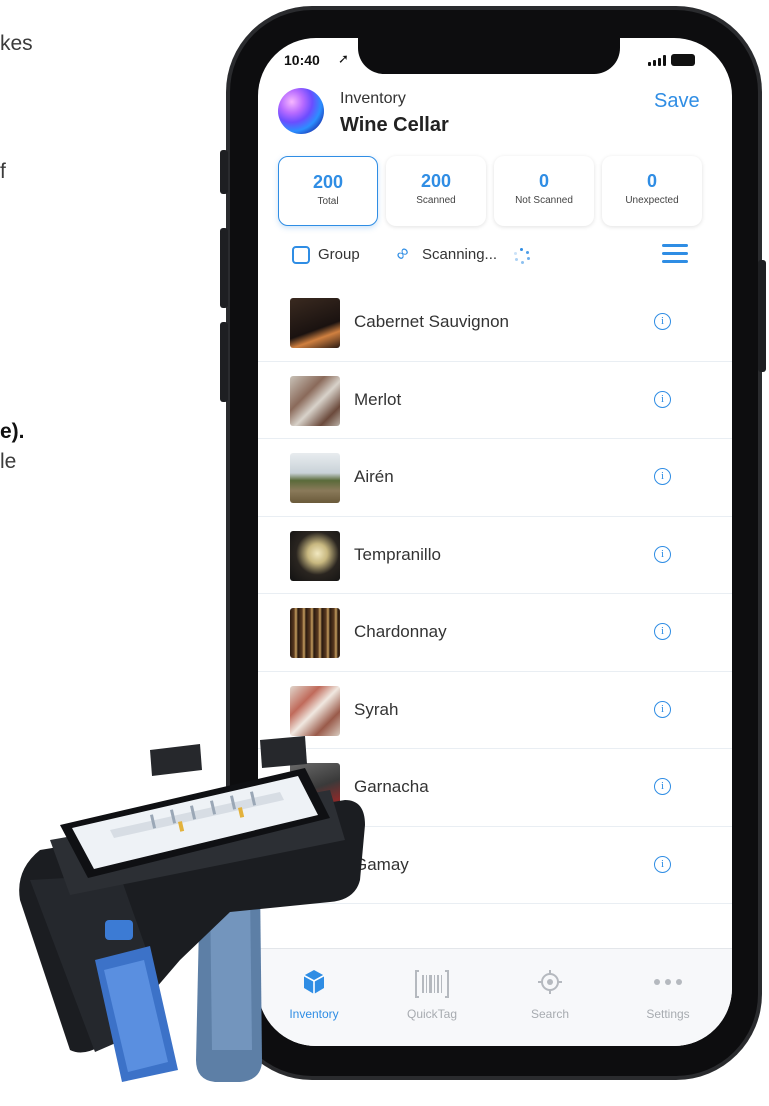 This screenshot has width=769, height=1106. What do you see at coordinates (302, 60) in the screenshot?
I see `status-time: 10:40` at bounding box center [302, 60].